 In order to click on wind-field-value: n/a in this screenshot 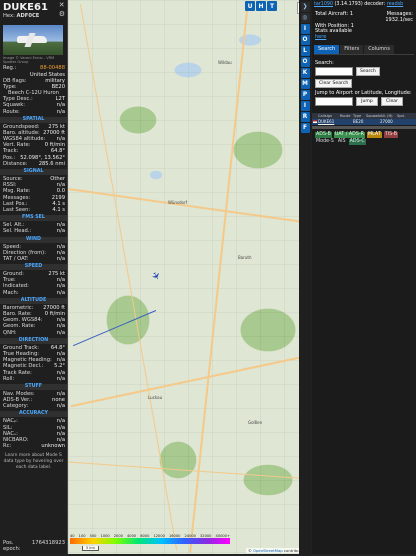, I will do `click(60, 258)`.